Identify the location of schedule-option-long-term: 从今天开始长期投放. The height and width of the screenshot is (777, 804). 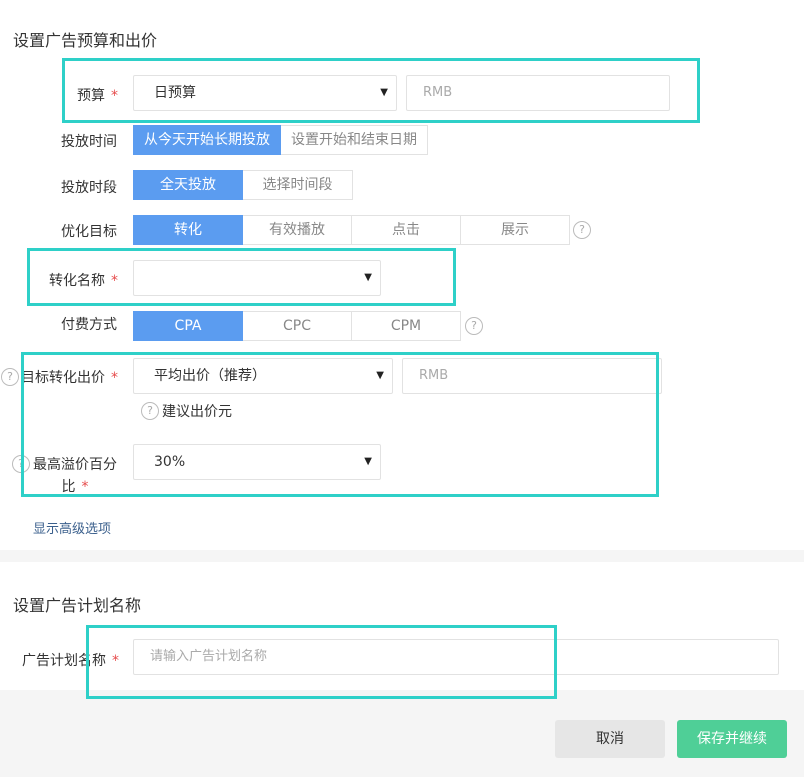
(207, 140).